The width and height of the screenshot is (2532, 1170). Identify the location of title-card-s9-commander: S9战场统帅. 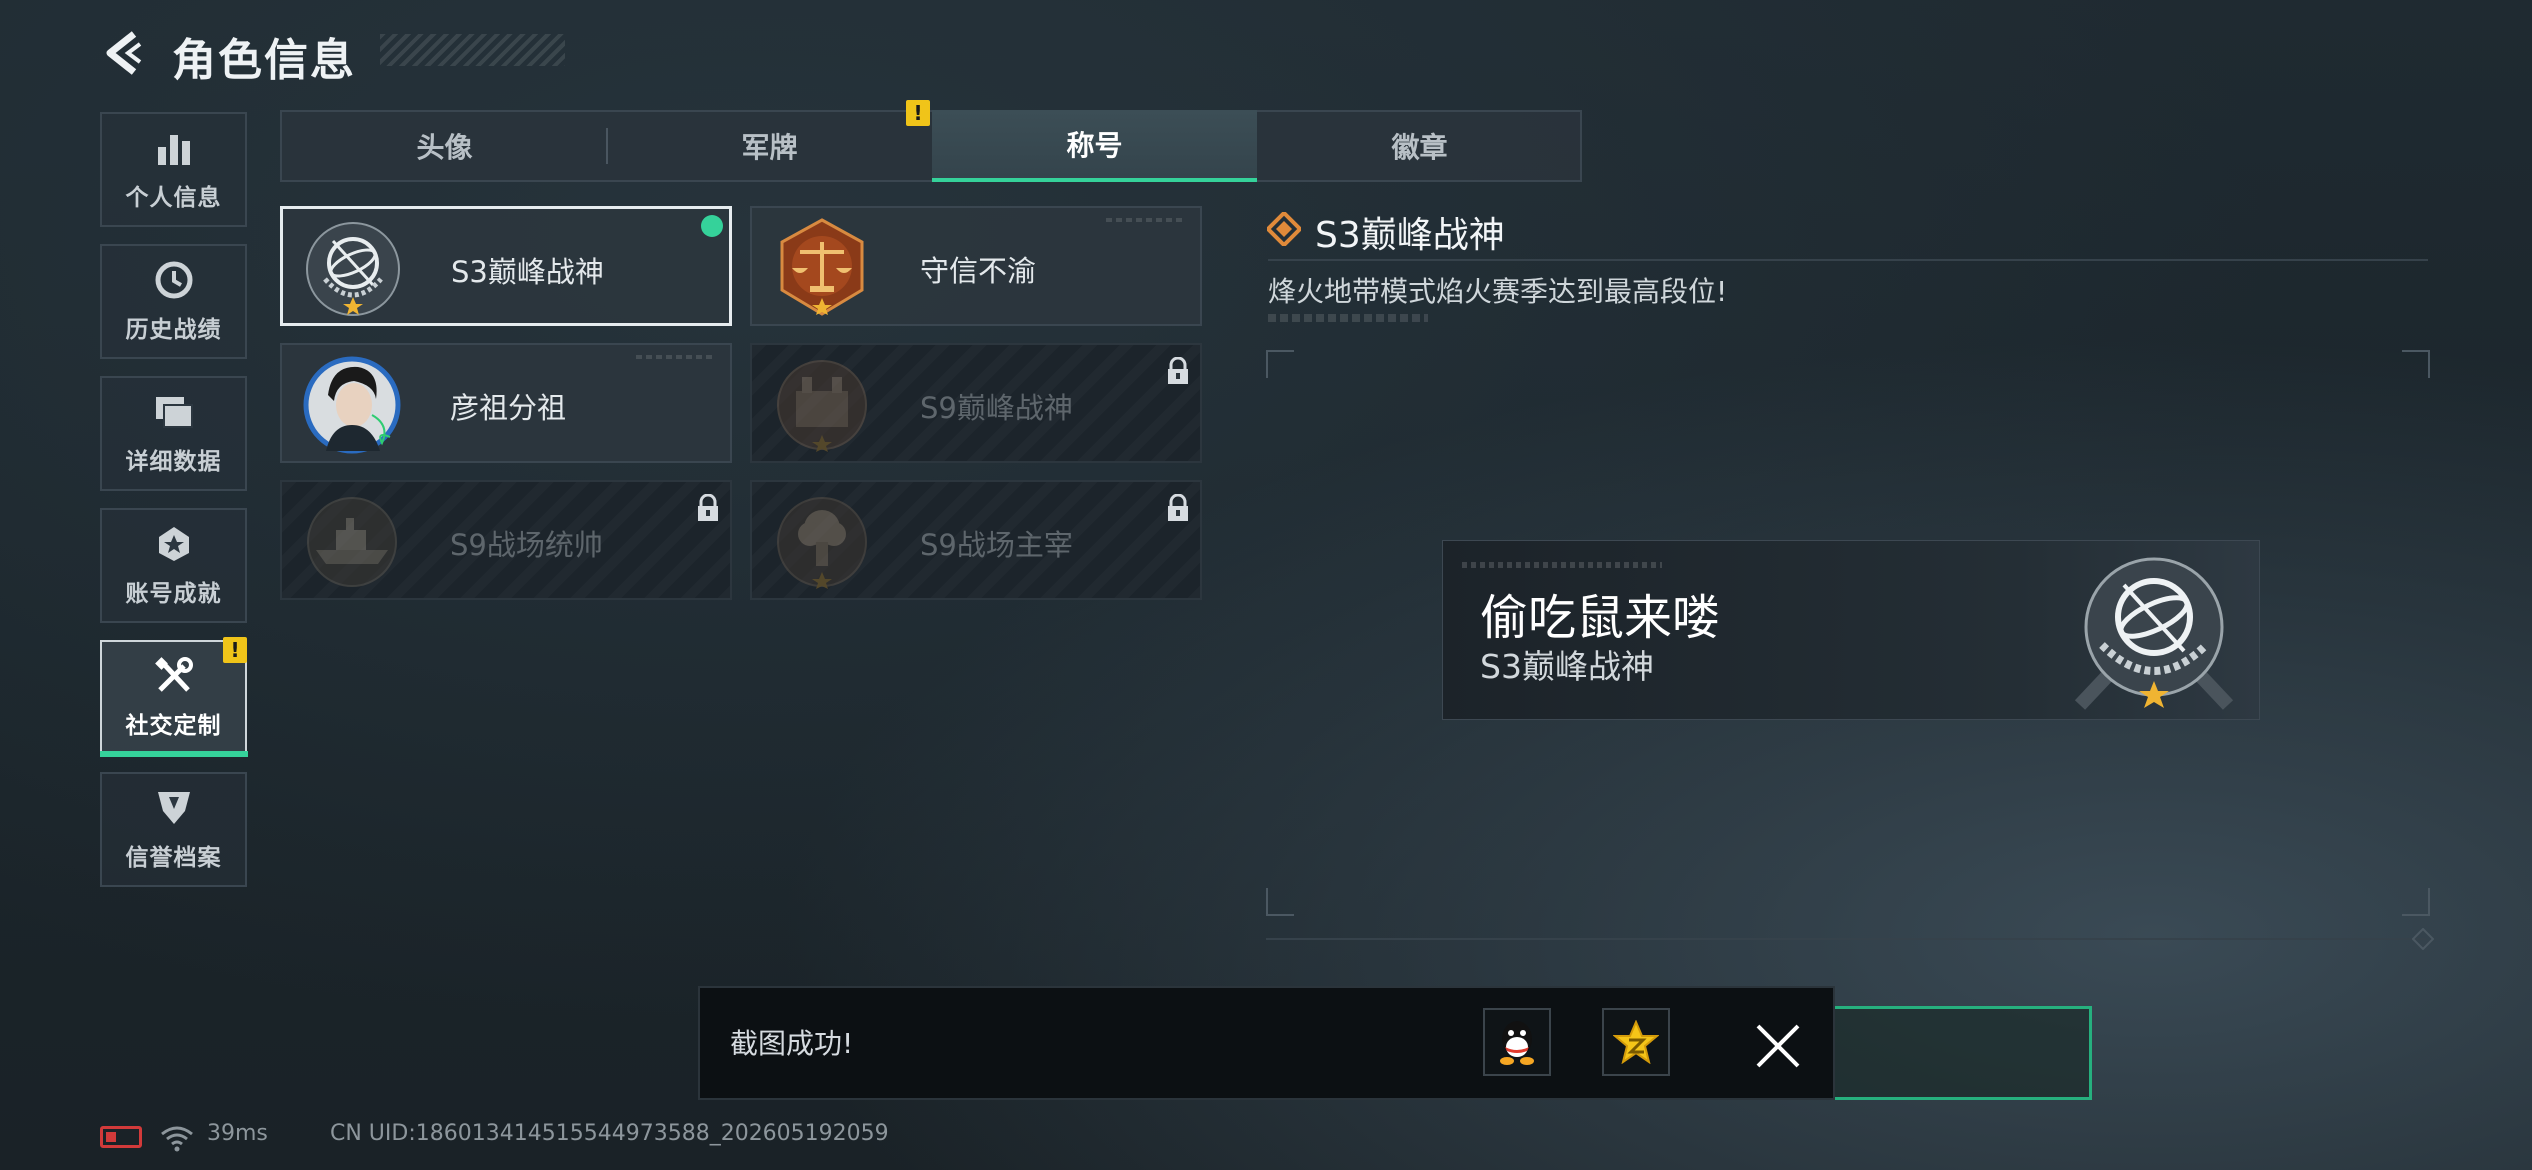
(506, 540).